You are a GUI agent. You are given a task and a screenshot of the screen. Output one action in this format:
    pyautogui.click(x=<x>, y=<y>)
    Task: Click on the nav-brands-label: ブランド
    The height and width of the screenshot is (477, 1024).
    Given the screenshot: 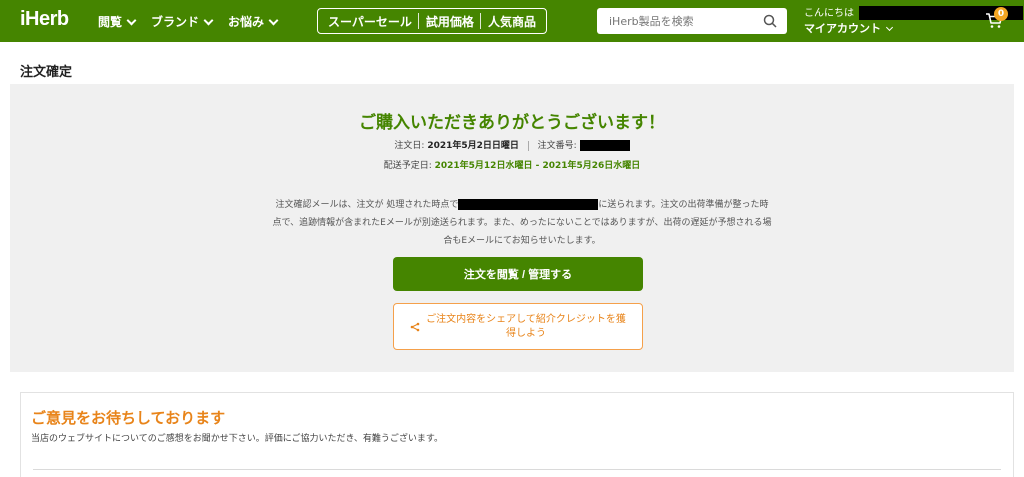 What is the action you would take?
    pyautogui.click(x=175, y=22)
    